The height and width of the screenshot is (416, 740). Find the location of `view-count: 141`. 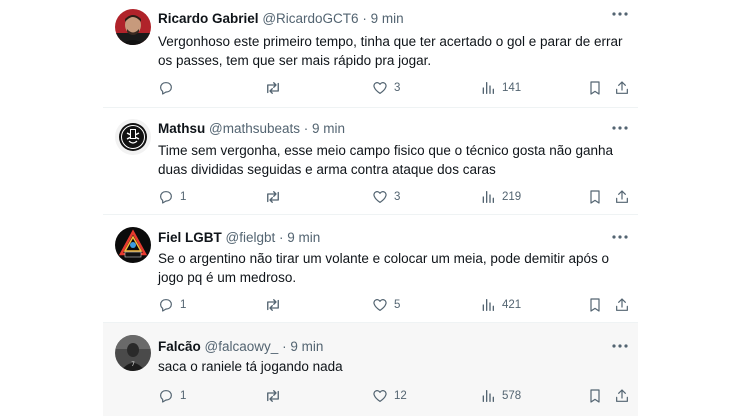

view-count: 141 is located at coordinates (512, 88).